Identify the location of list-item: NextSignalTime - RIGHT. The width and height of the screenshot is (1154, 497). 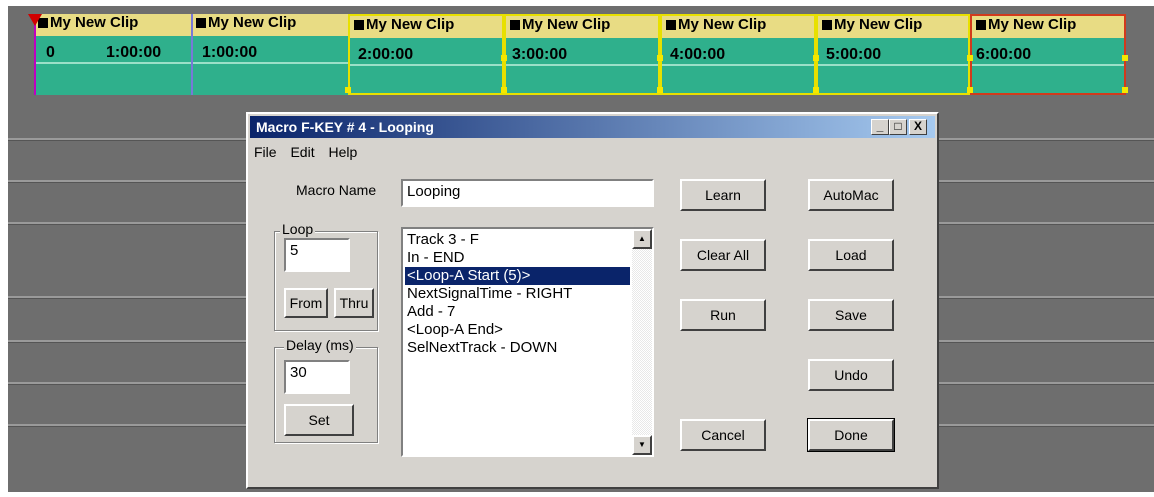
(489, 294).